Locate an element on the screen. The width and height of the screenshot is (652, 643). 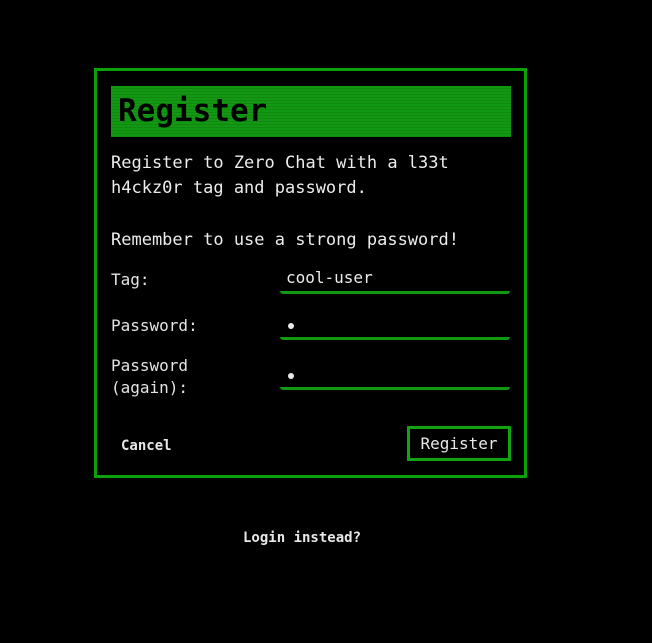
dialog-title: Register is located at coordinates (193, 111).